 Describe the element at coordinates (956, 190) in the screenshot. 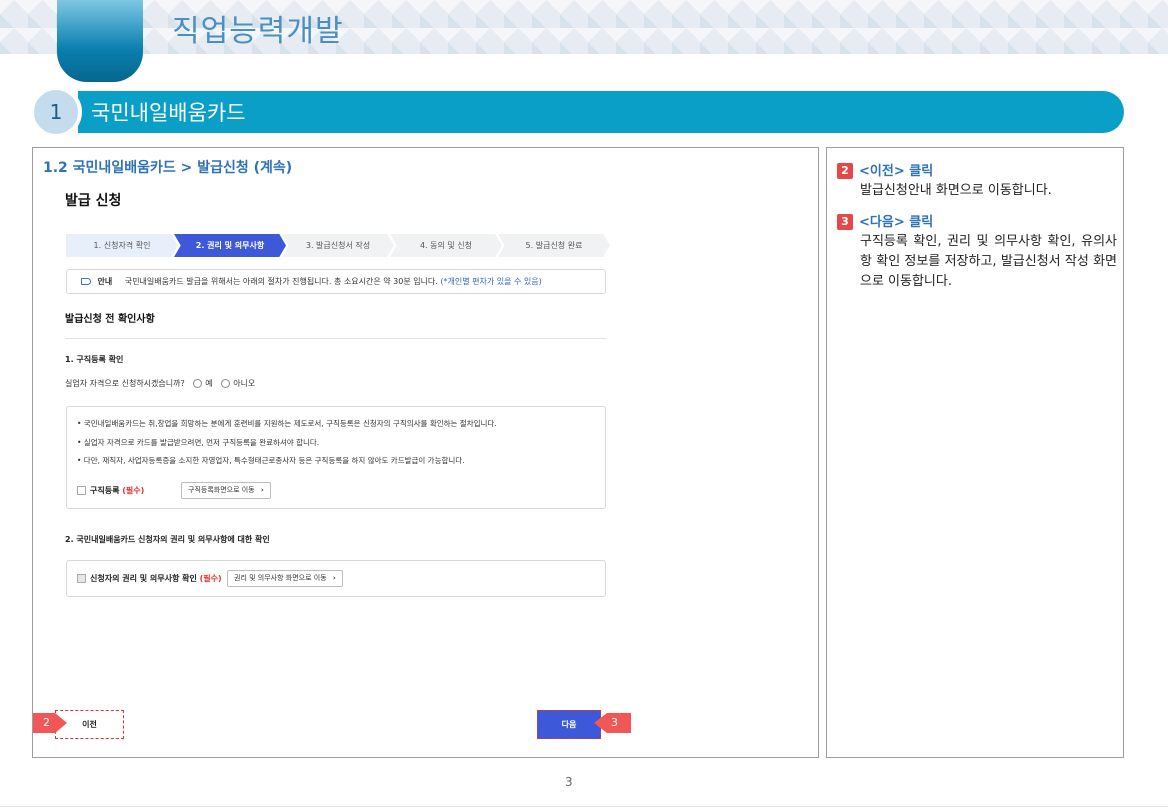

I see `note-prev-body: 발급신청안내 화면으로 이동합니다.` at that location.